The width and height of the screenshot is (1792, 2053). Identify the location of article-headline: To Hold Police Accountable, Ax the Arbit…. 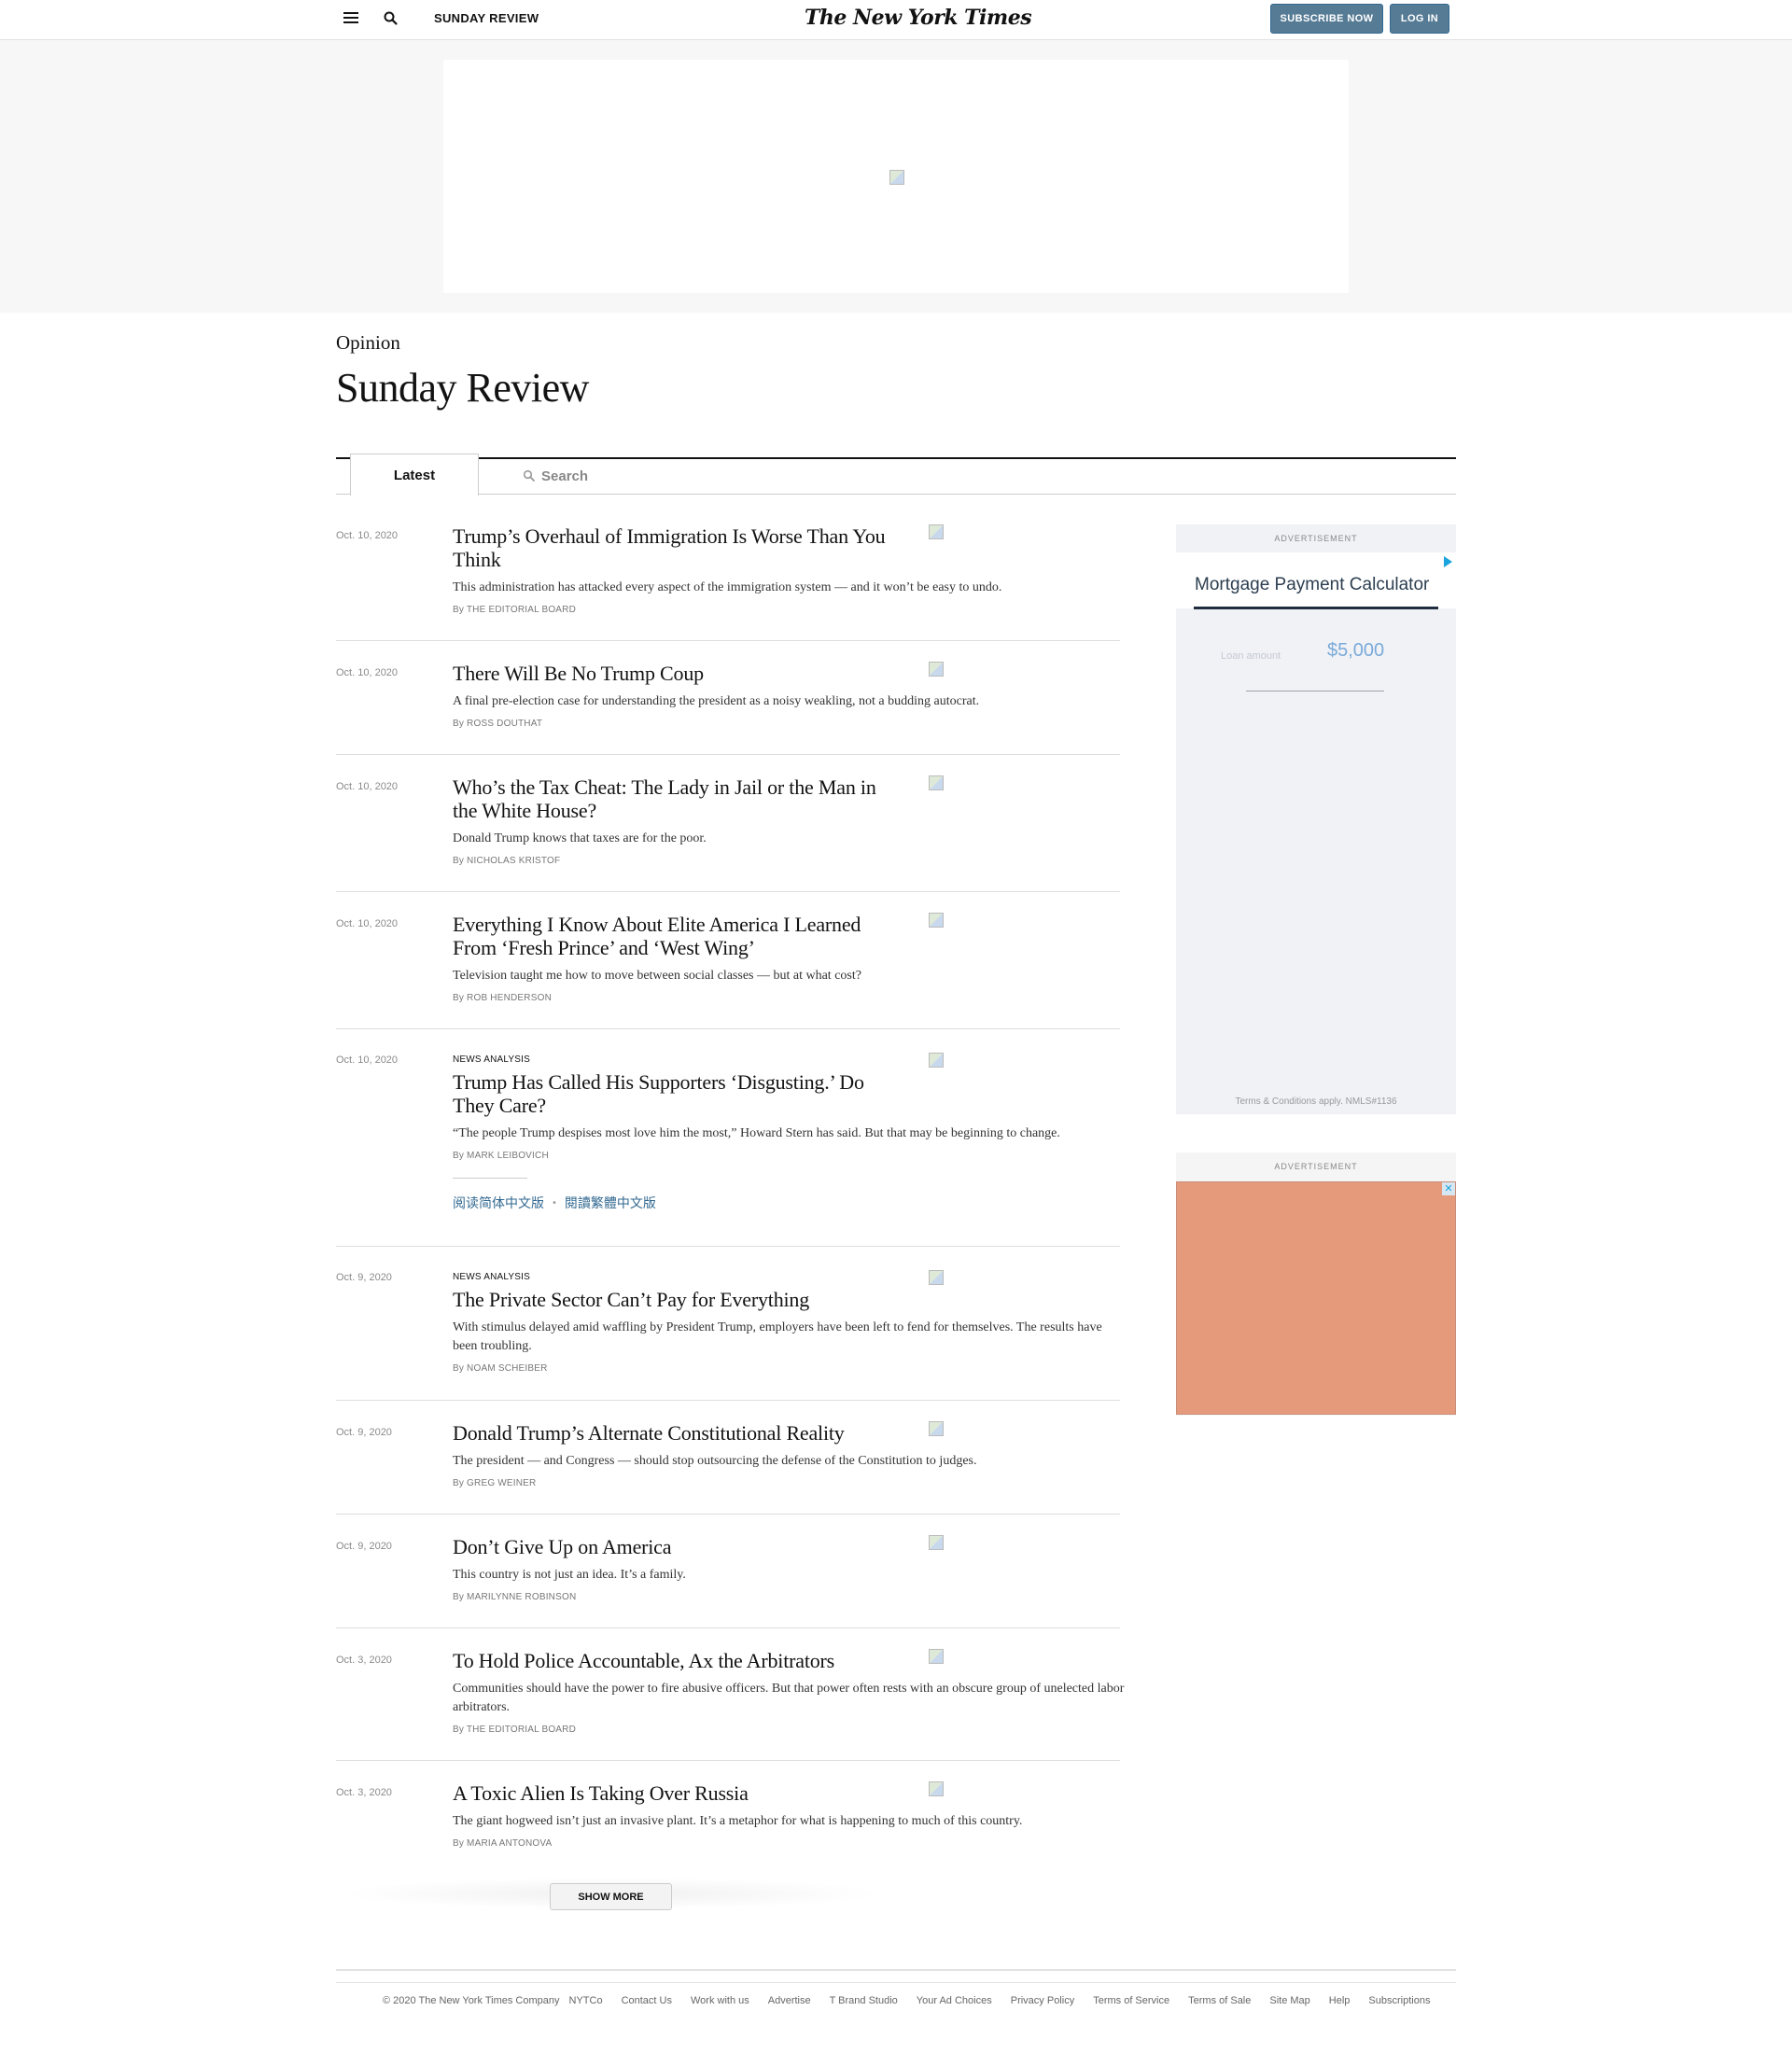
(686, 1660).